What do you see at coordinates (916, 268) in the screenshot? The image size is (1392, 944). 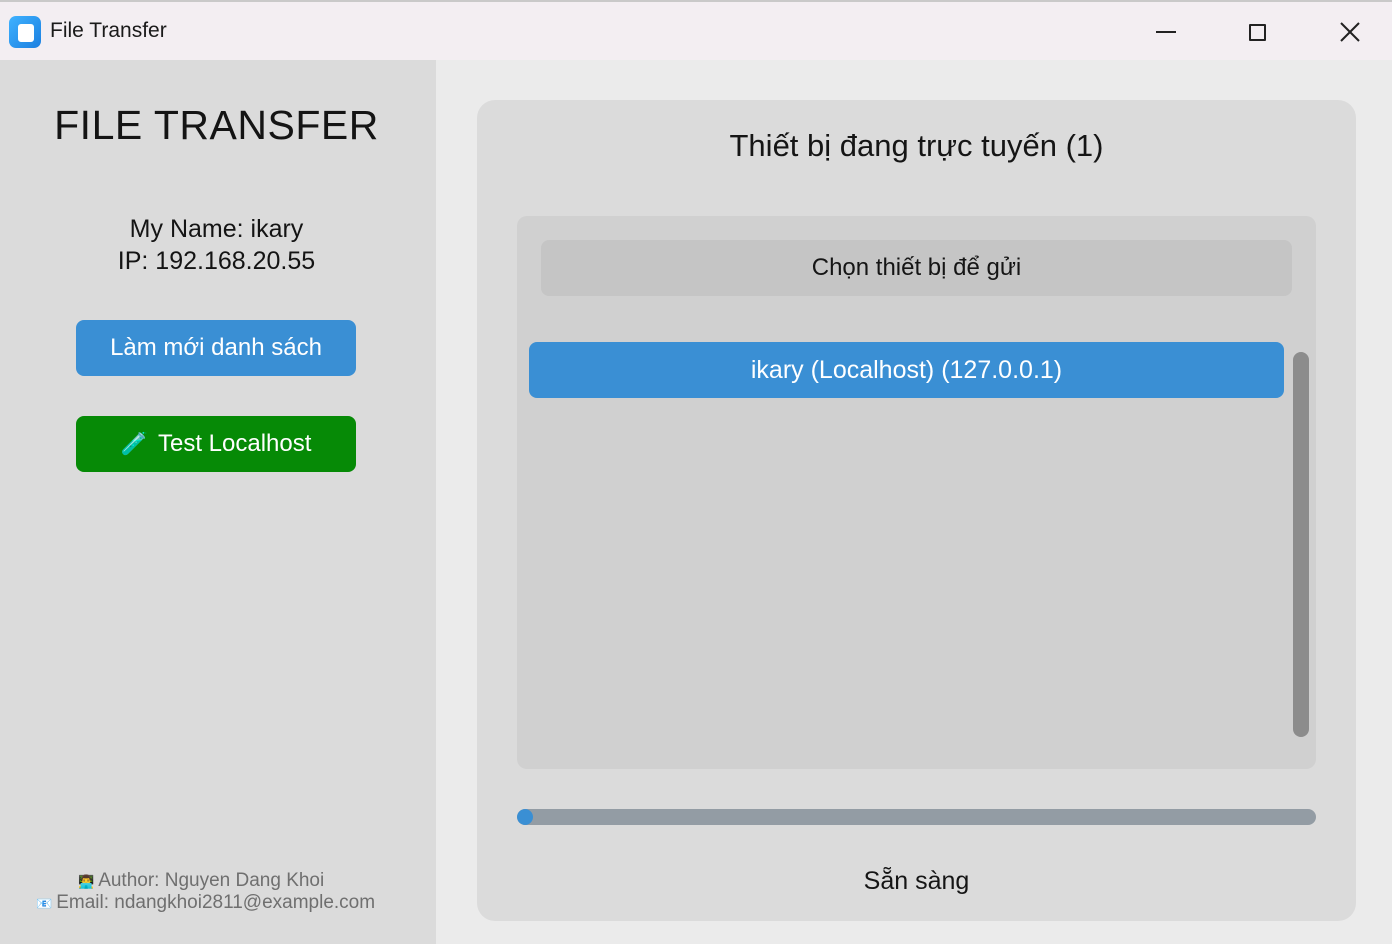 I see `device-list-header: Chọn thiết bị để gửi` at bounding box center [916, 268].